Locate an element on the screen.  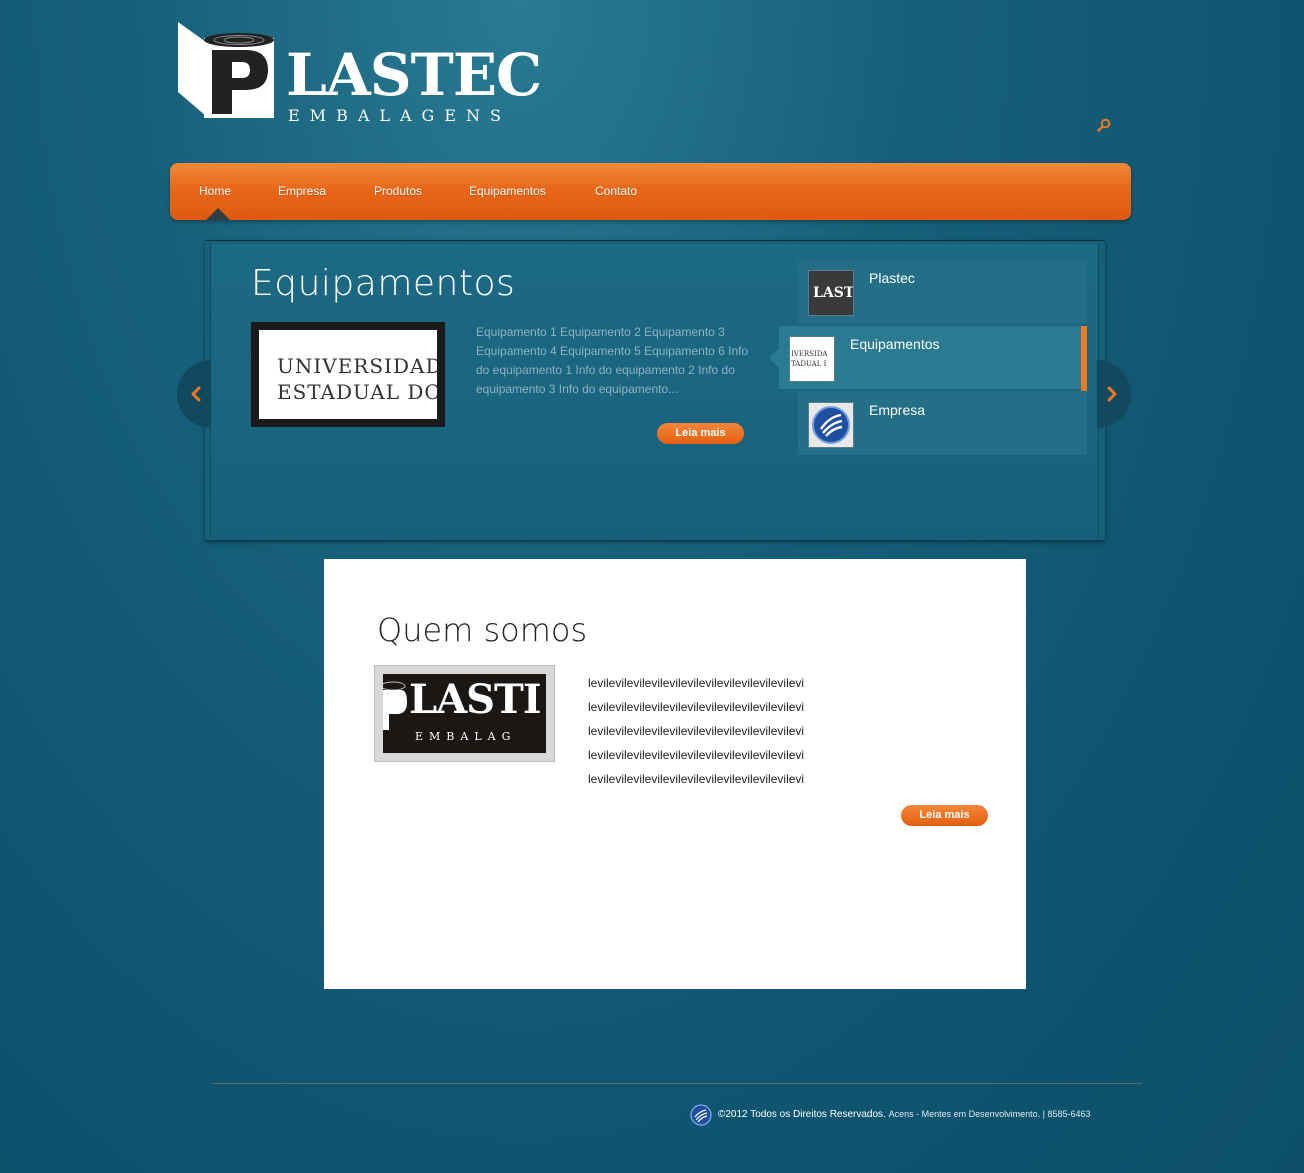
logo-wordmark: LASTEC is located at coordinates (414, 75).